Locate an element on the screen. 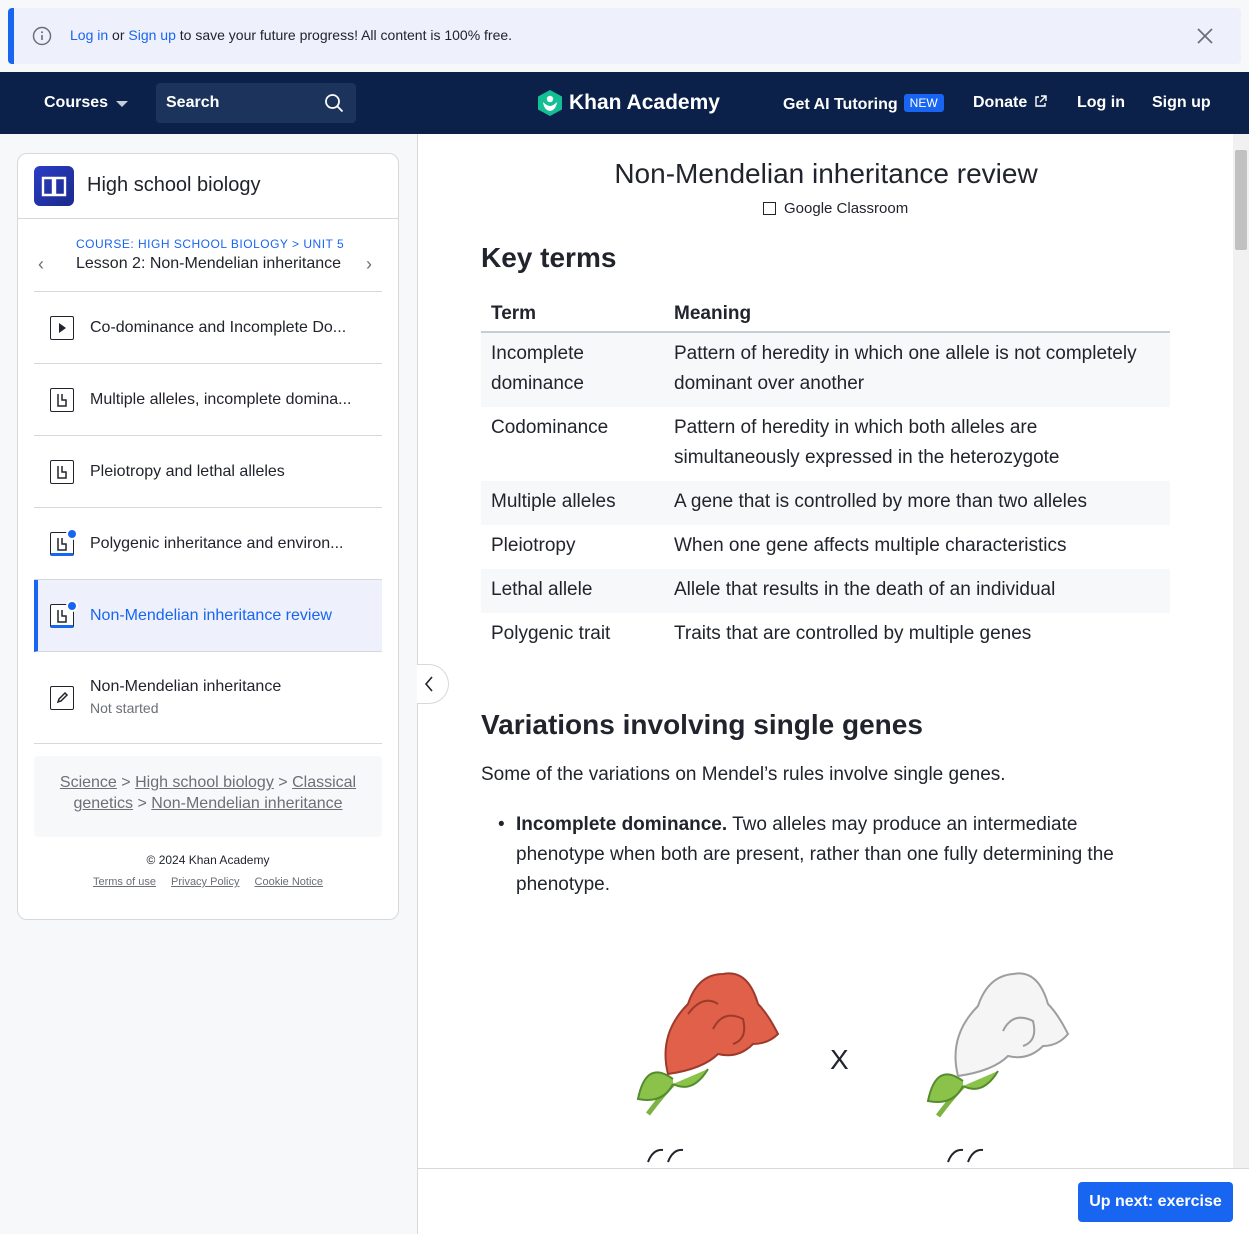  column-header-meaning: Meaning is located at coordinates (917, 314).